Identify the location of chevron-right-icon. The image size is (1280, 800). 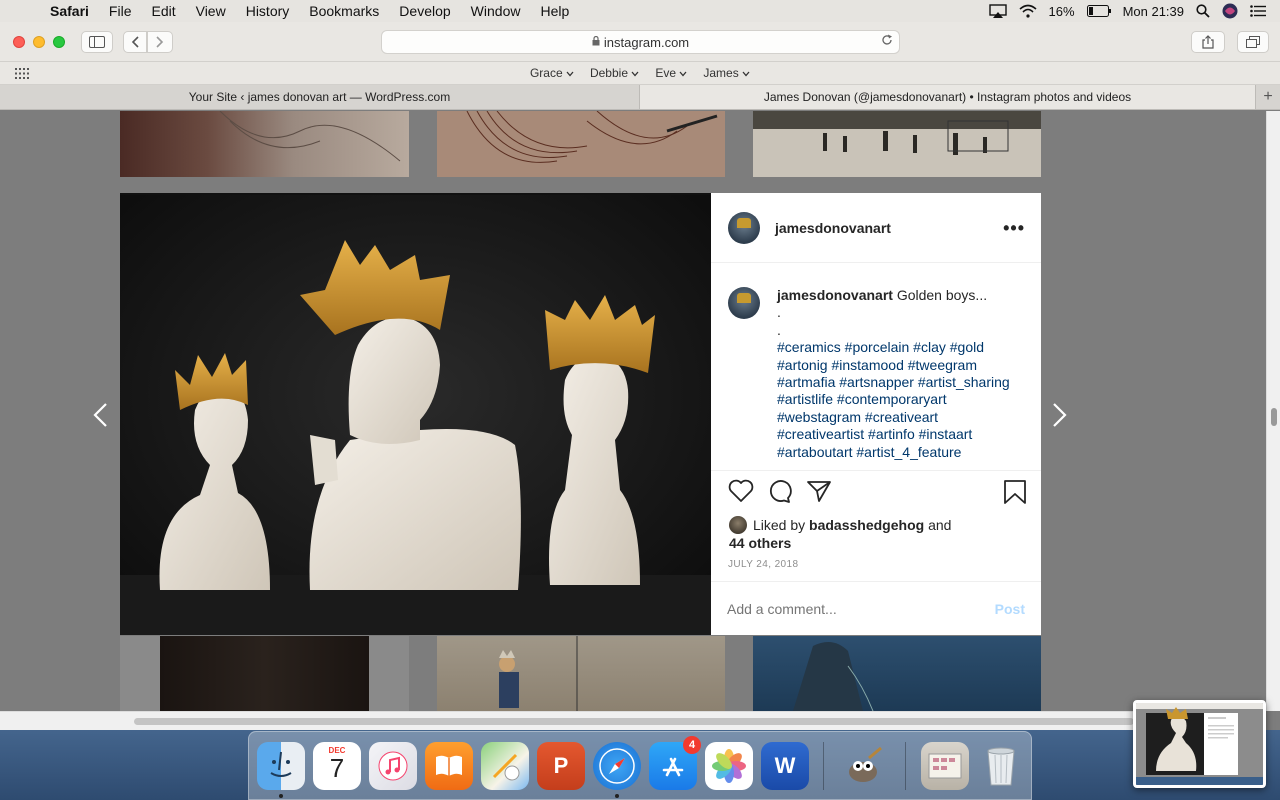
(1060, 415).